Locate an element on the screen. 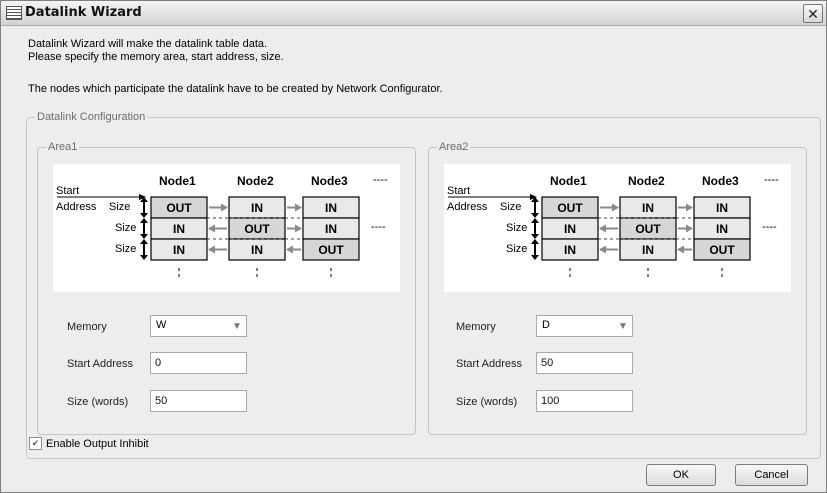 The width and height of the screenshot is (827, 493). area1-more-nodes-dashes: ---- is located at coordinates (380, 180).